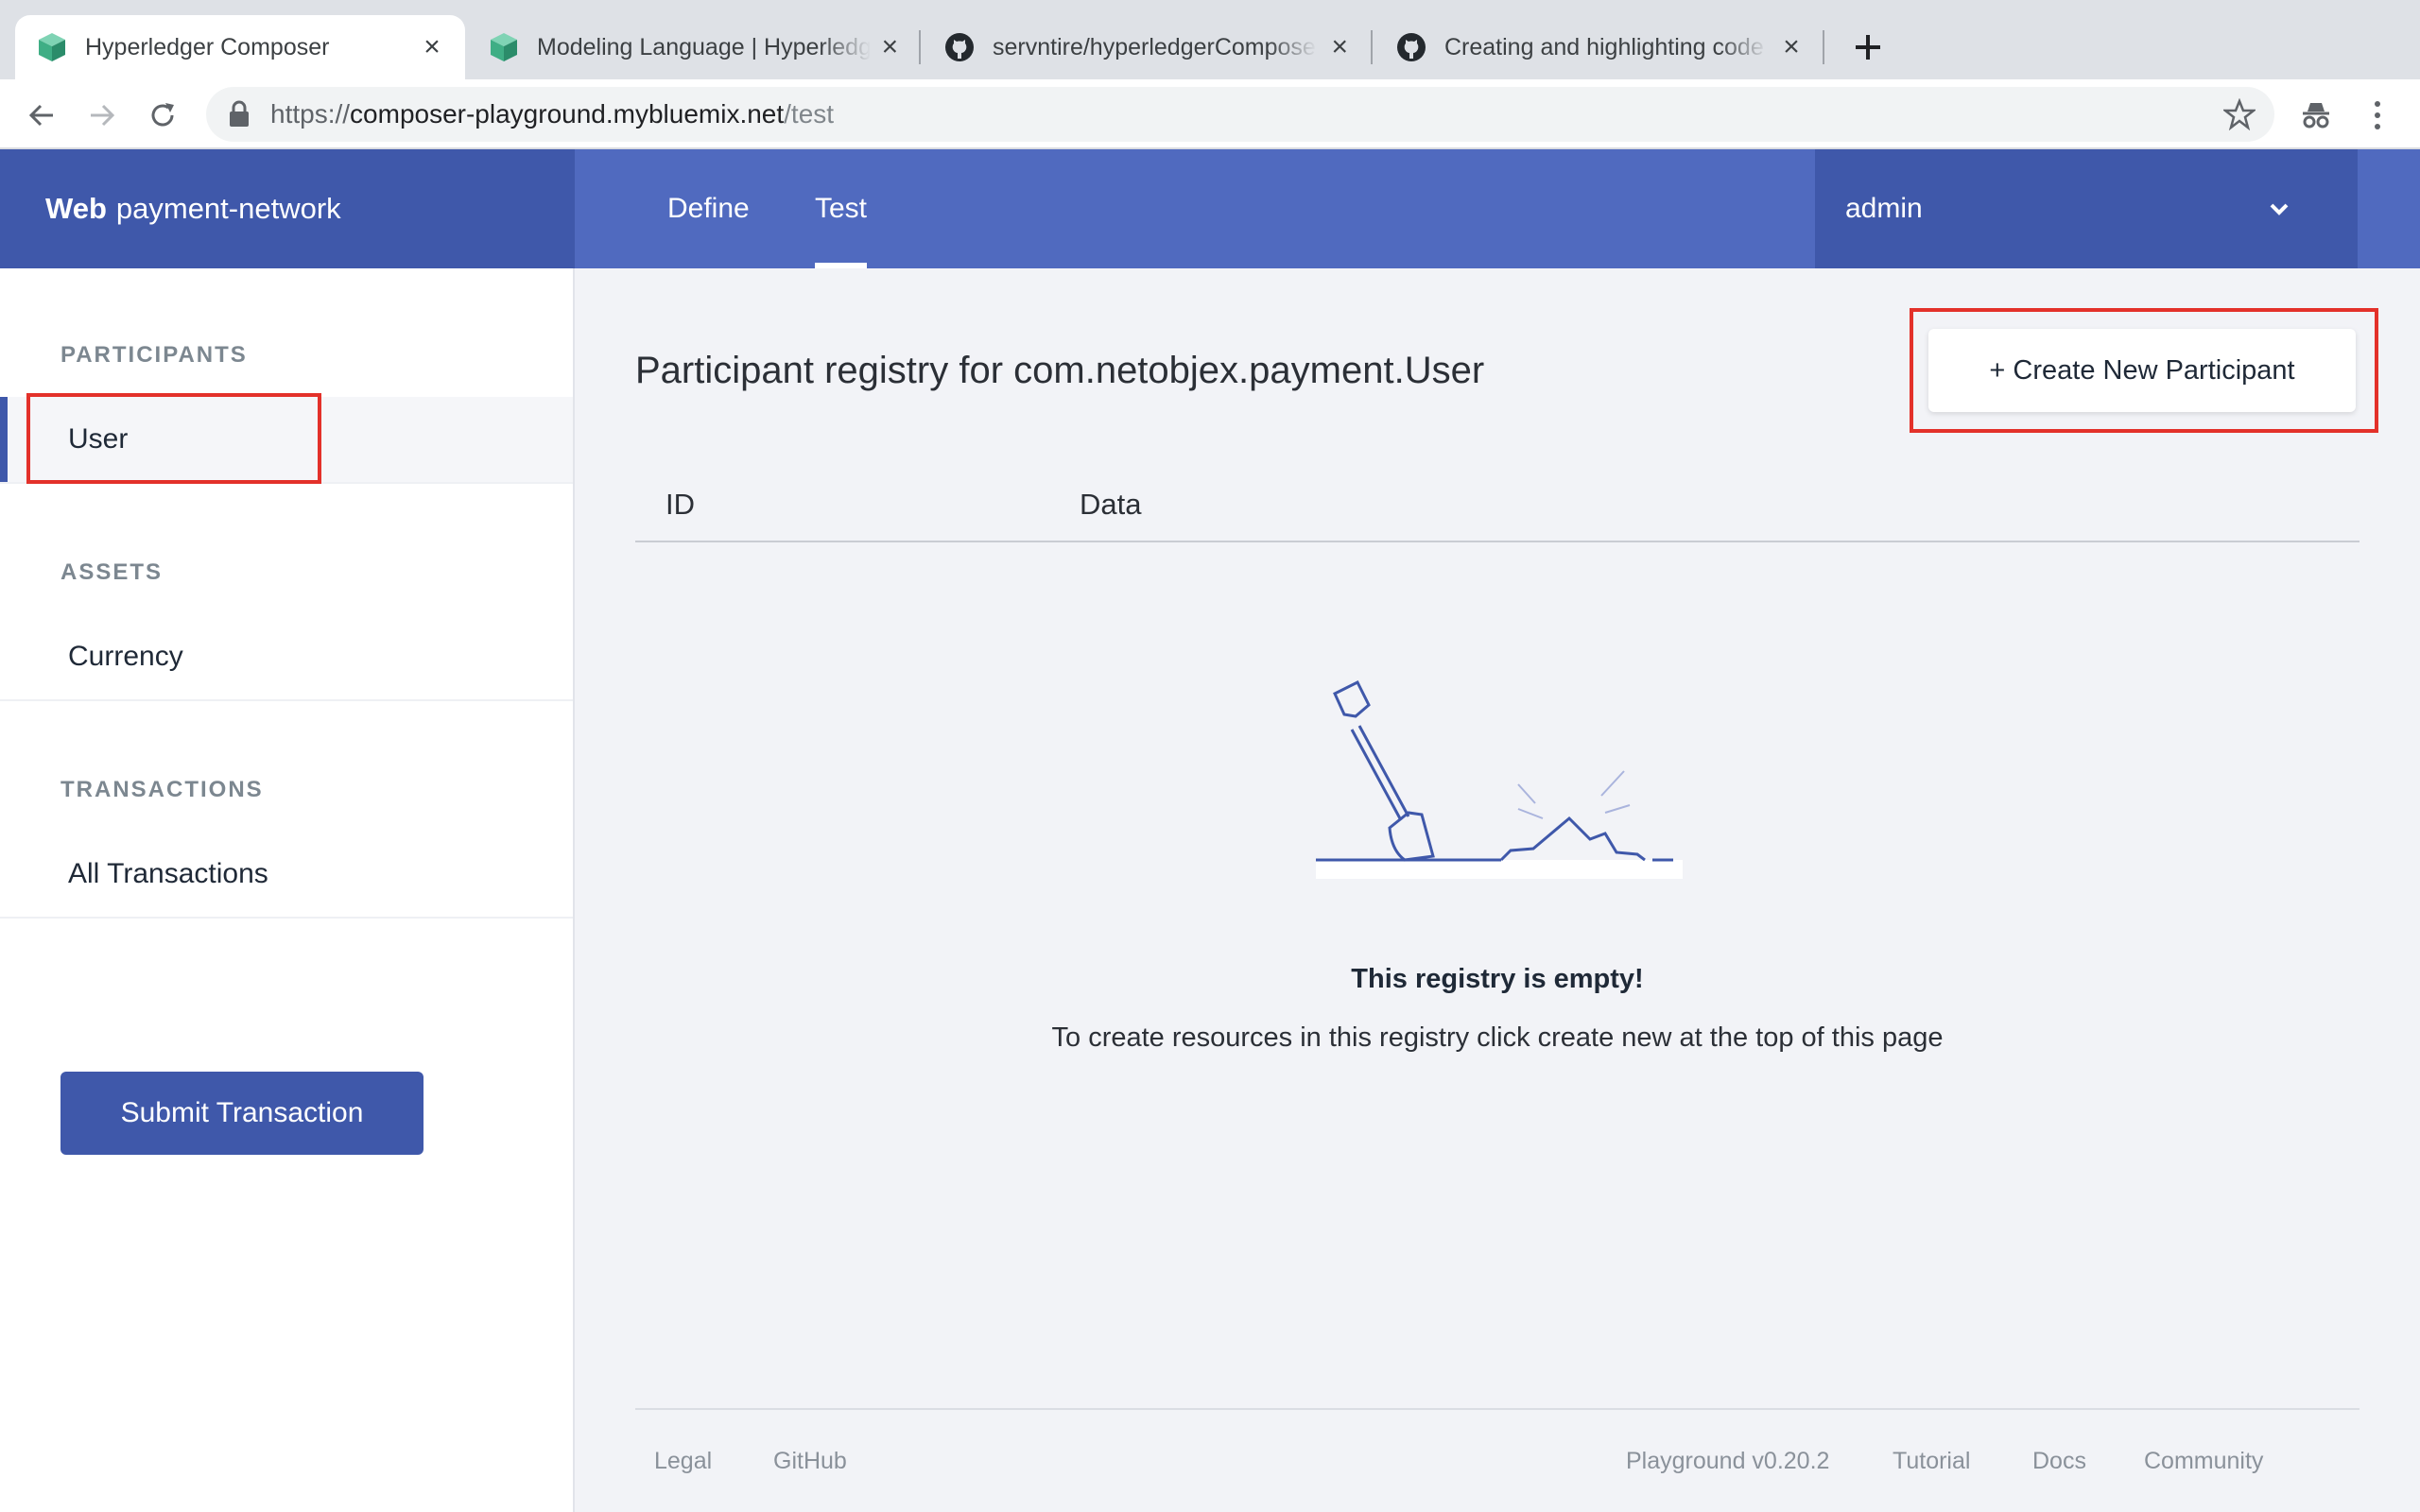 This screenshot has height=1512, width=2420. I want to click on tab-define: Define, so click(708, 208).